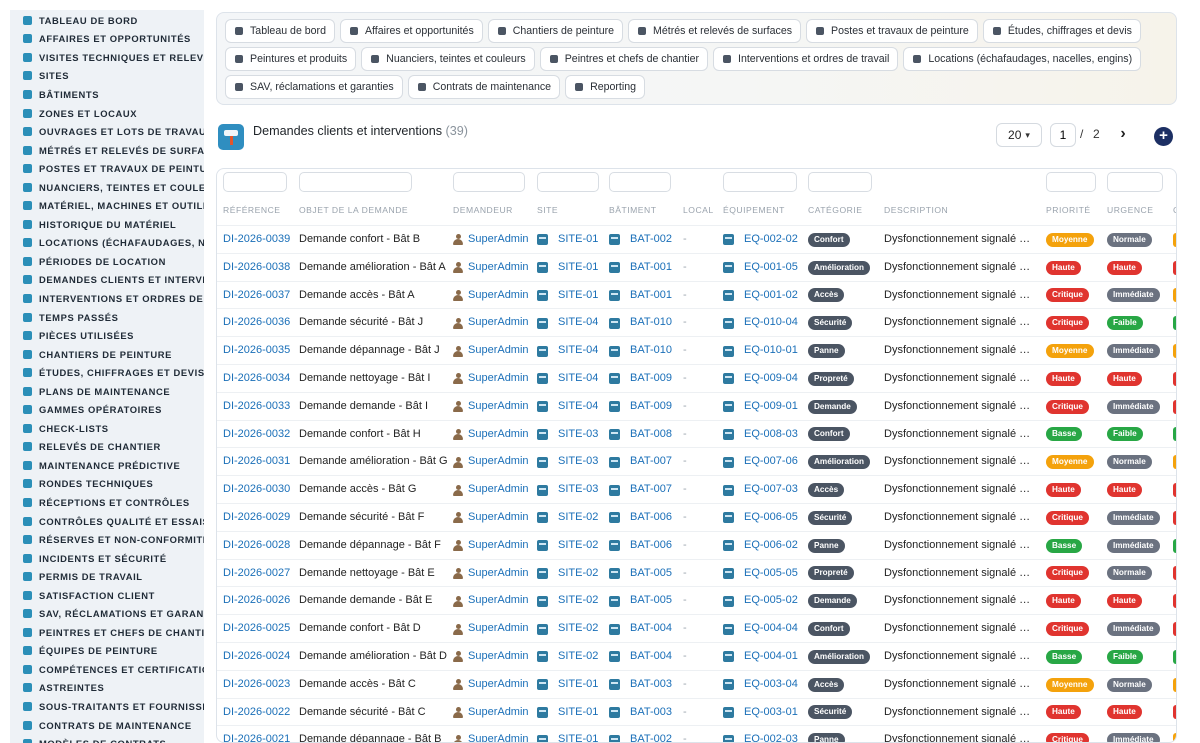 Image resolution: width=1200 pixels, height=743 pixels. I want to click on batiment-link: BAT-001, so click(651, 296).